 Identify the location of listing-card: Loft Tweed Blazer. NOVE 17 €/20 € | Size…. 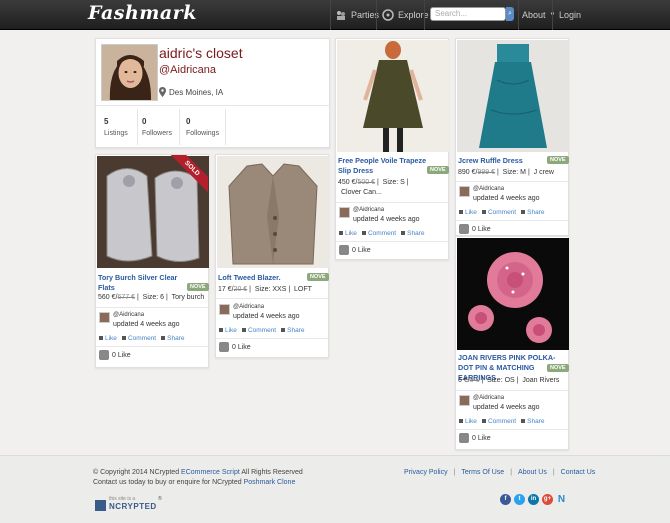
(272, 256).